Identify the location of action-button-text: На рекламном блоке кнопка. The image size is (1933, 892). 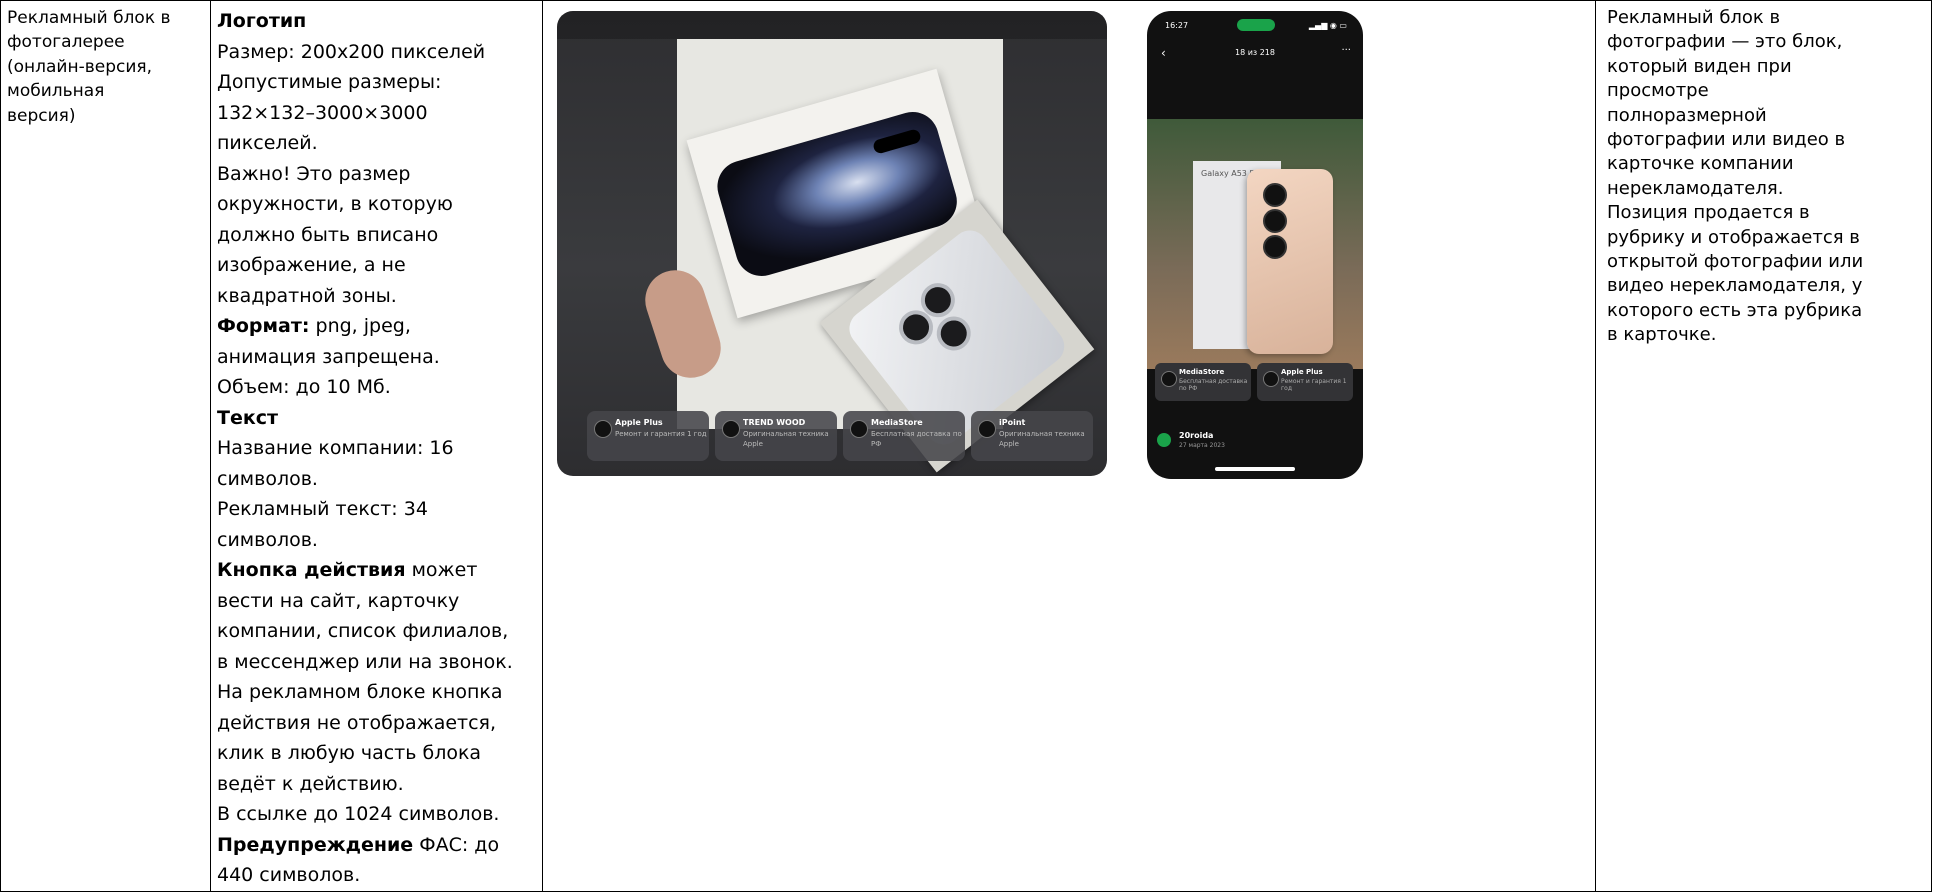
(360, 692).